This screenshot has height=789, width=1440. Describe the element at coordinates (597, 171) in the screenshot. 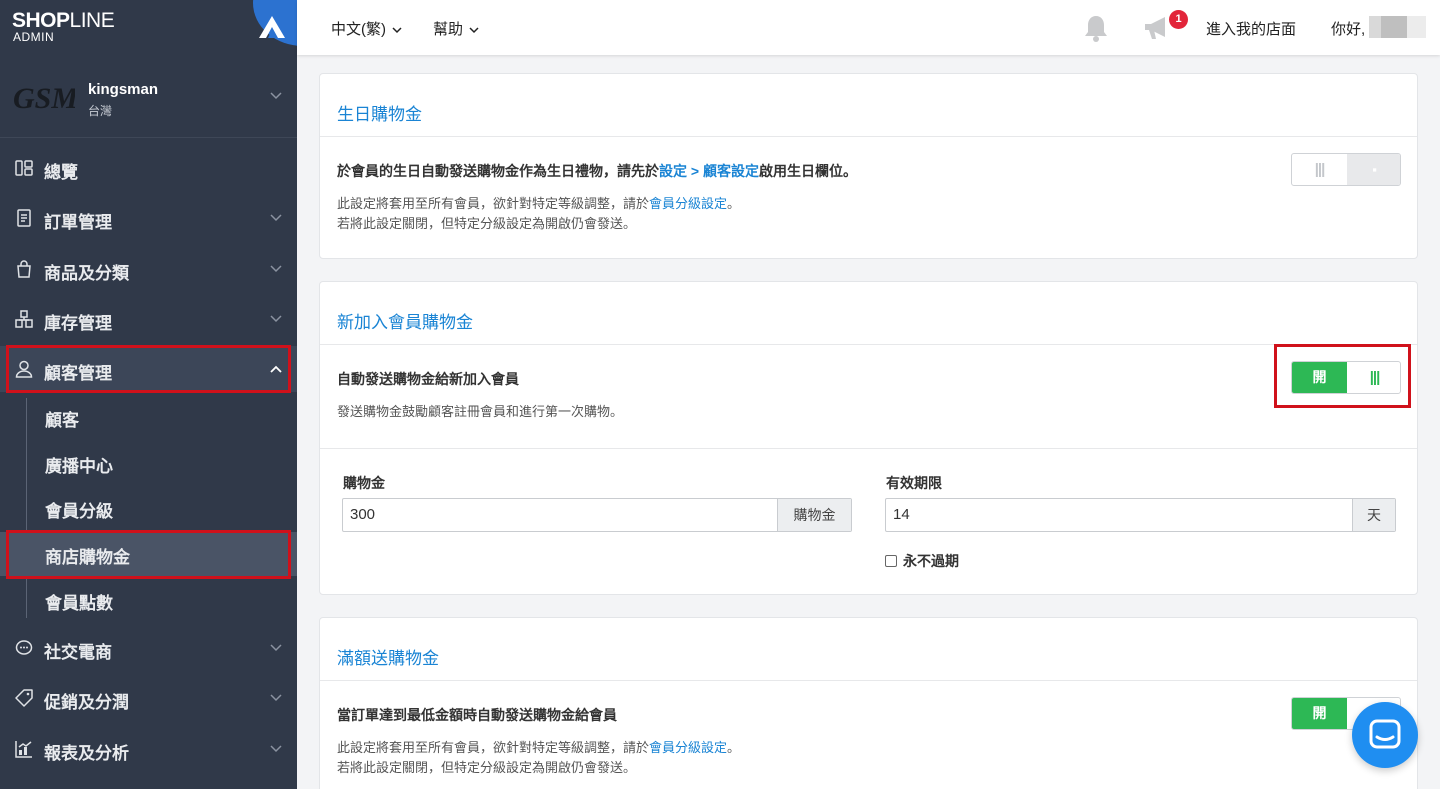

I see `birthday-description: 於會員的生日自動發送購物金作為生日禮物，請先於設定 > 顧客設定啟用生日欄位。` at that location.